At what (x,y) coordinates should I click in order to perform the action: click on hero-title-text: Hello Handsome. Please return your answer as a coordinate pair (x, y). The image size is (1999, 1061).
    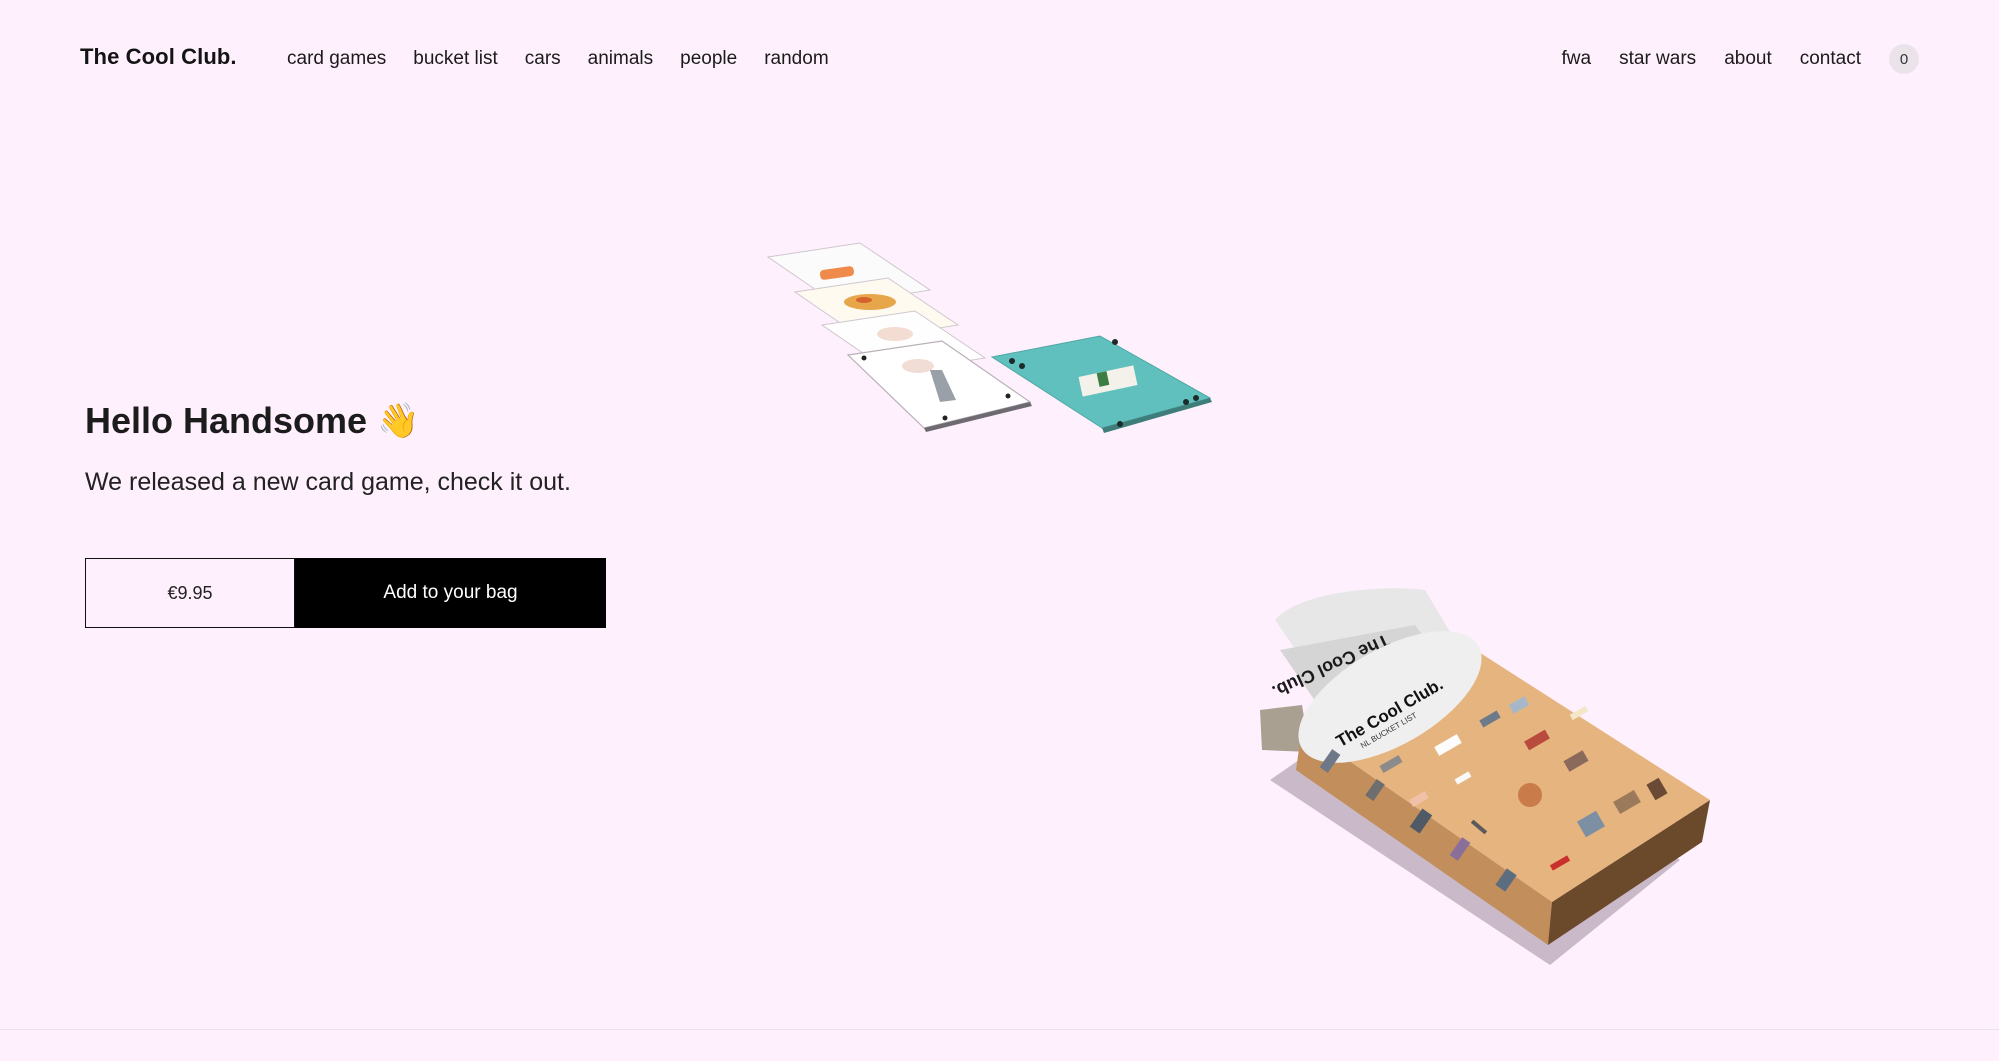
    Looking at the image, I should click on (226, 420).